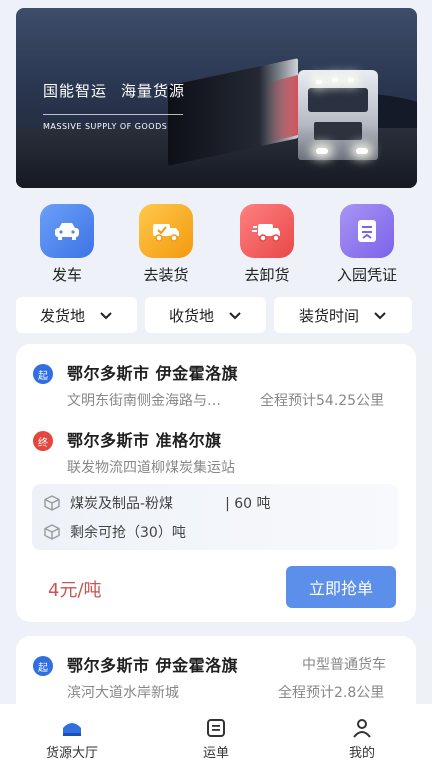 The image size is (432, 768). I want to click on goods-name: 煤炭及制品-粉煤, so click(122, 504).